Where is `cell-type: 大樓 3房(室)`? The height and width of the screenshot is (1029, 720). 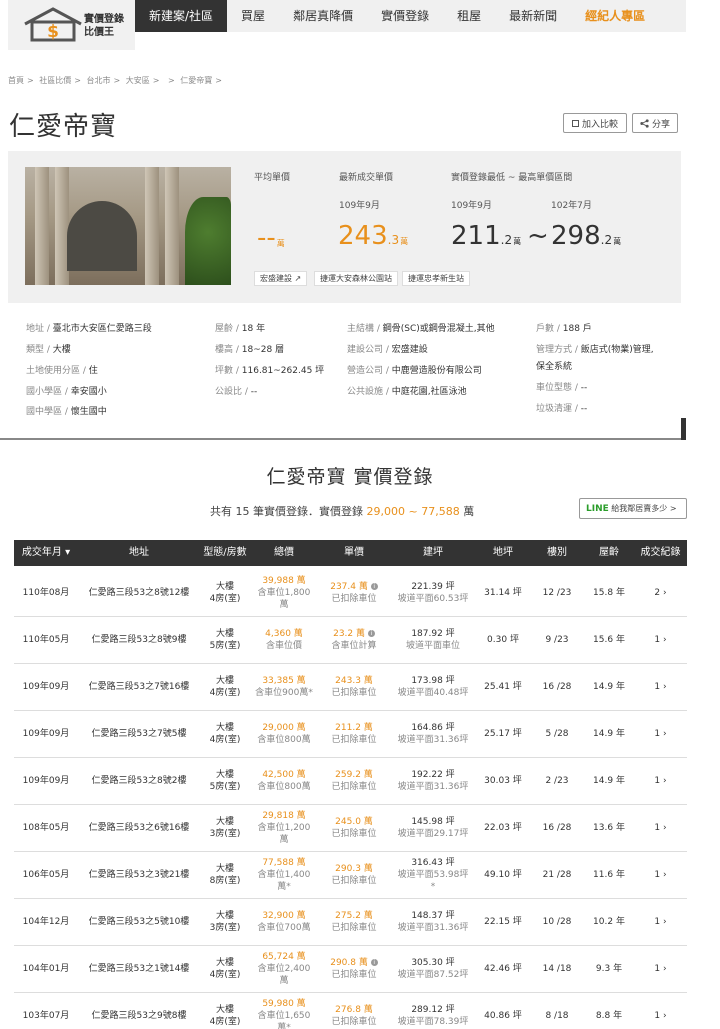
cell-type: 大樓 3房(室) is located at coordinates (225, 828).